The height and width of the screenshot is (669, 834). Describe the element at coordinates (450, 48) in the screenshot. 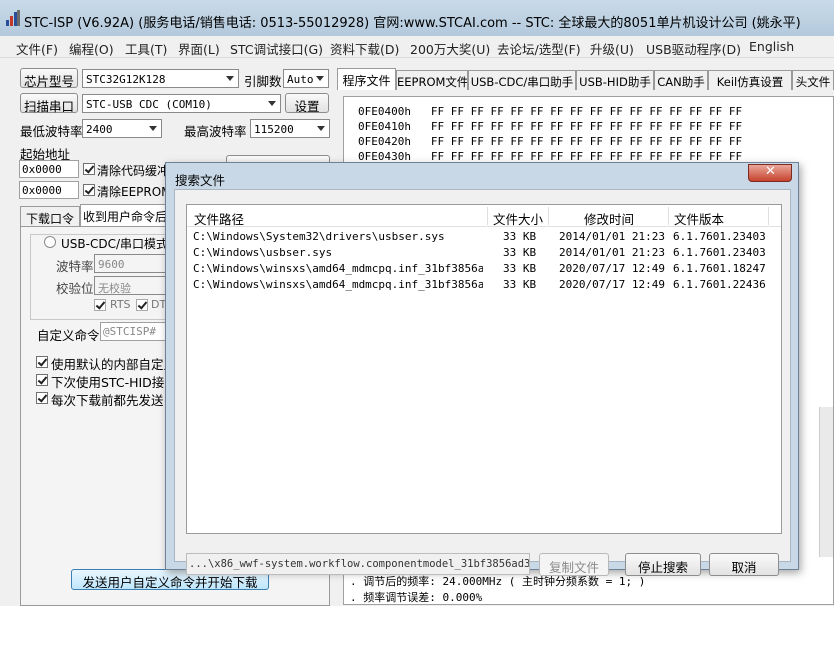

I see `menu-prize: 200万大奖(U)` at that location.